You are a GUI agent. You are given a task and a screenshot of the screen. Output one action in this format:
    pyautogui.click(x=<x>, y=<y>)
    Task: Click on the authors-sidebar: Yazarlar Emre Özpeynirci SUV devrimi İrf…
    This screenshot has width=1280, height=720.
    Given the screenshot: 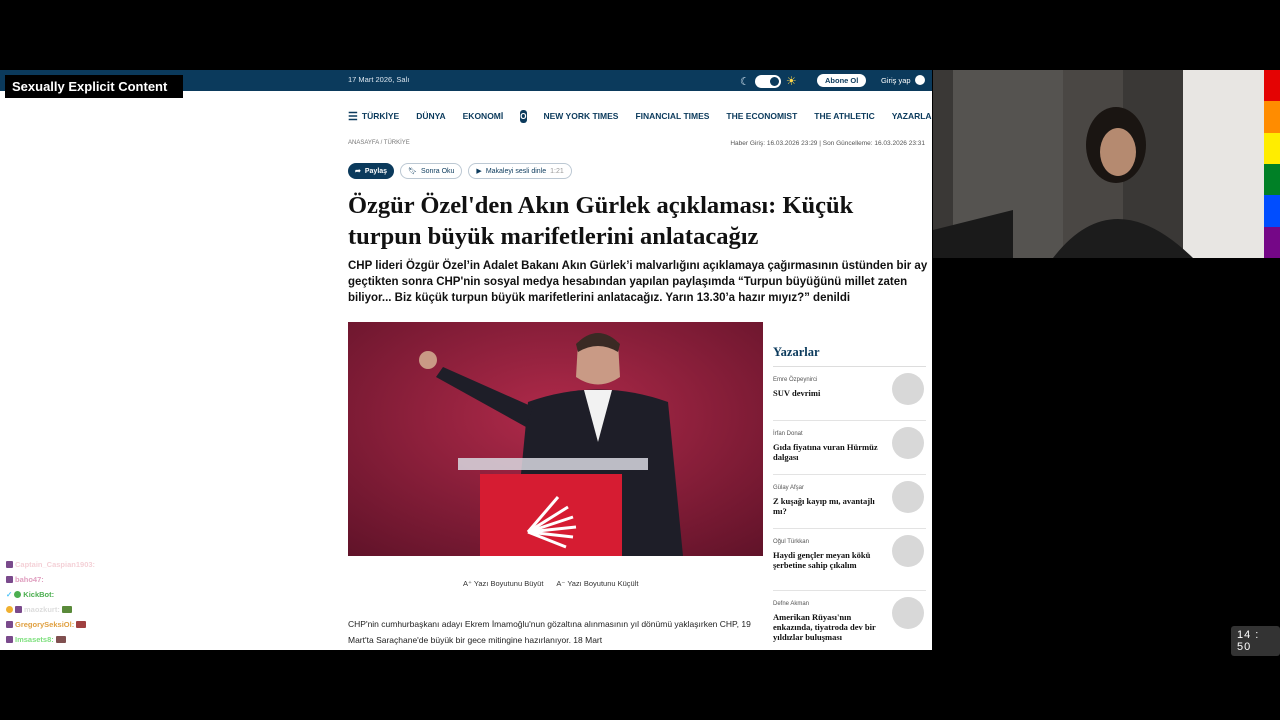 What is the action you would take?
    pyautogui.click(x=849, y=495)
    